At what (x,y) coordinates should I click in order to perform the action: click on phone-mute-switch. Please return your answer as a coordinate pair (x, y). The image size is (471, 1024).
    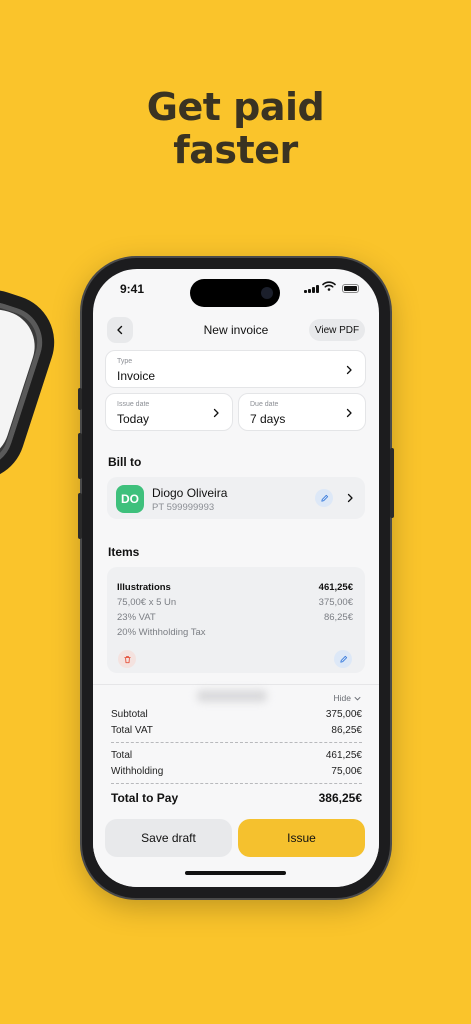
    Looking at the image, I should click on (80, 399).